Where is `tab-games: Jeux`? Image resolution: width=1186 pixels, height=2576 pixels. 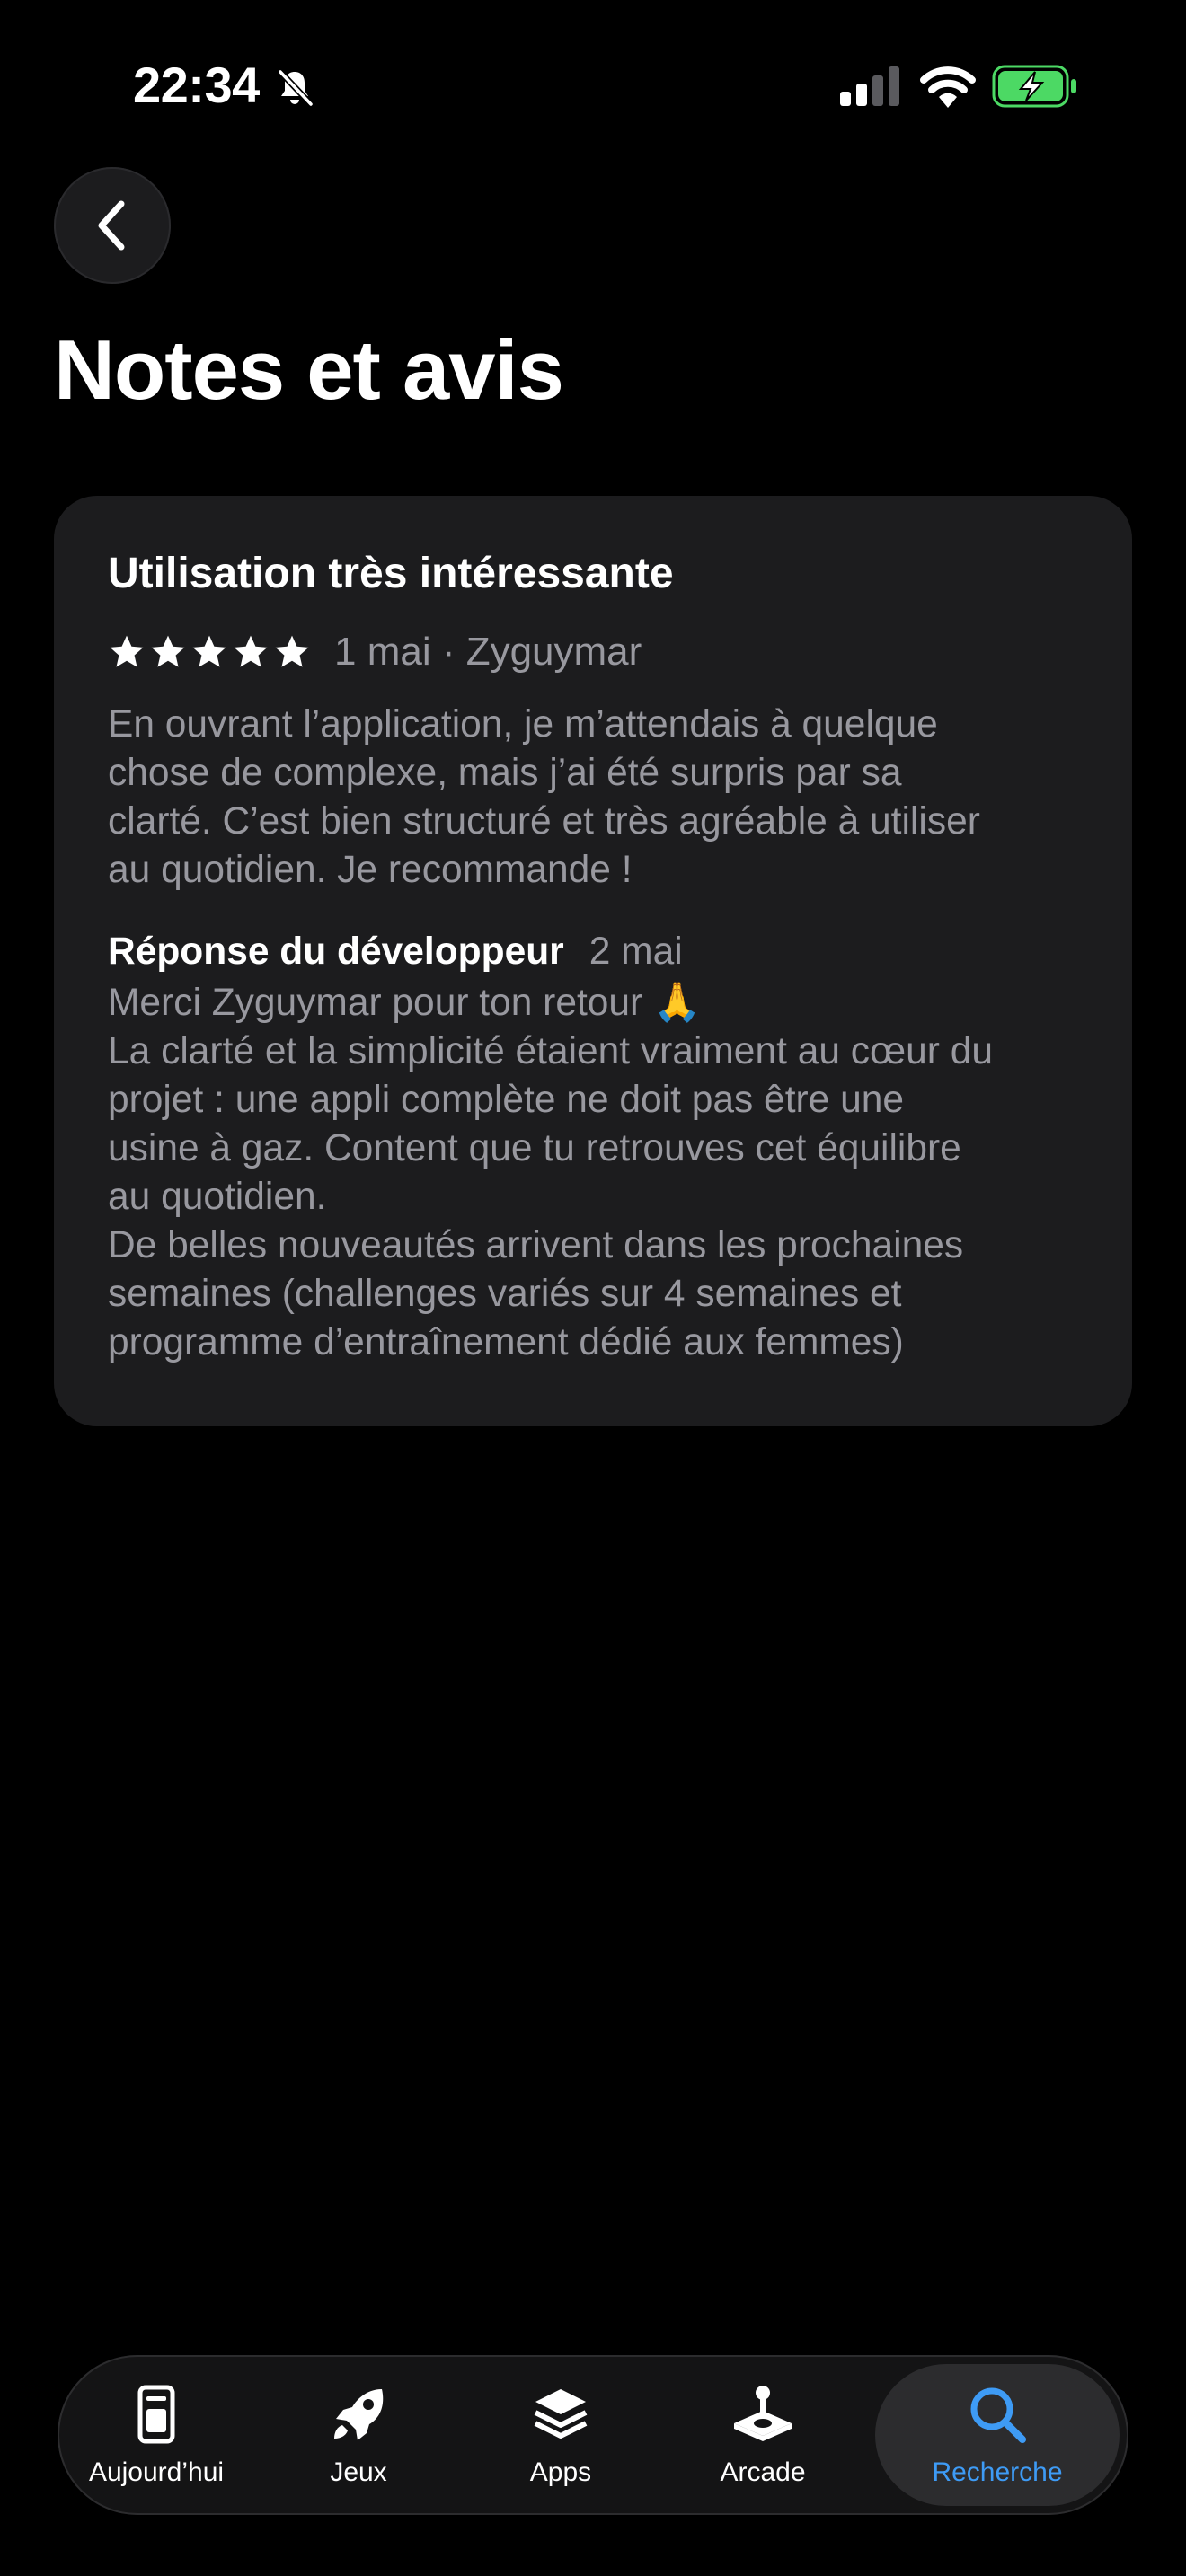 tab-games: Jeux is located at coordinates (358, 2435).